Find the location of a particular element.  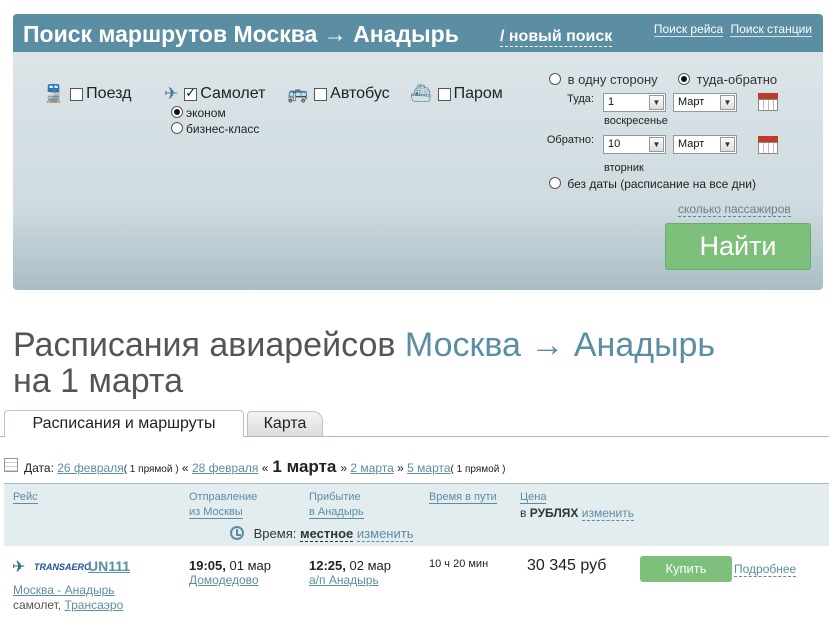

return-day-select: 10 ▼ is located at coordinates (634, 144).